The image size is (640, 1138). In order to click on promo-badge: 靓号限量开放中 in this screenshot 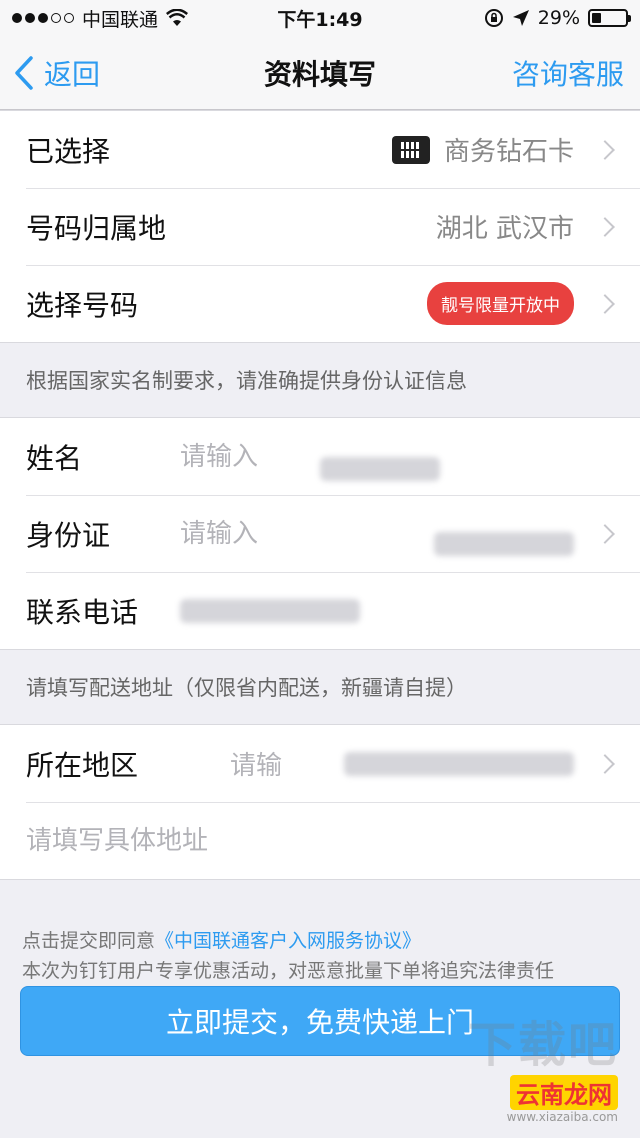, I will do `click(500, 303)`.